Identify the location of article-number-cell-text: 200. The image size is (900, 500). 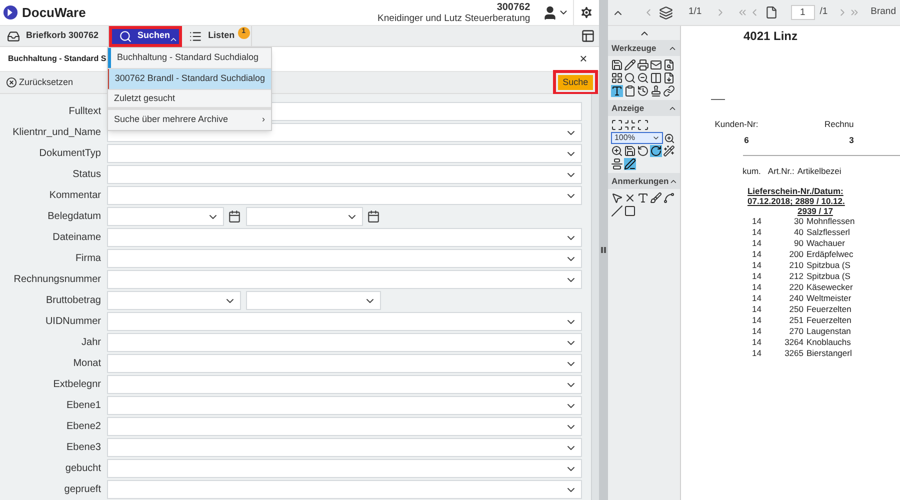
(796, 254).